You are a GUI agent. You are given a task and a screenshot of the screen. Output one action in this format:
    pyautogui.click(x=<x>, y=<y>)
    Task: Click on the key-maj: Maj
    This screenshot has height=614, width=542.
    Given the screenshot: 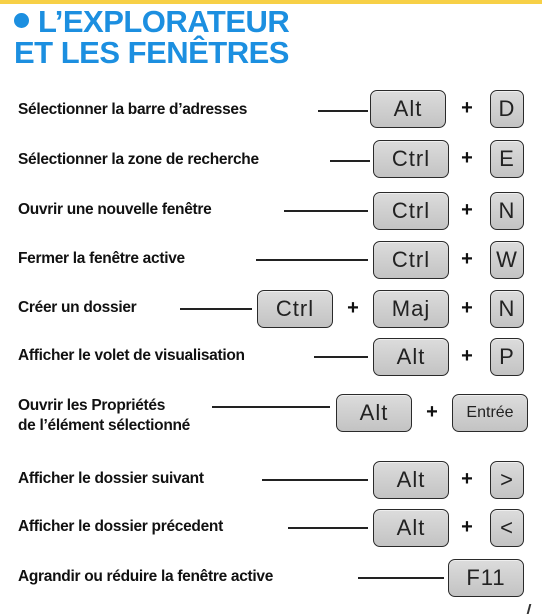 What is the action you would take?
    pyautogui.click(x=411, y=309)
    